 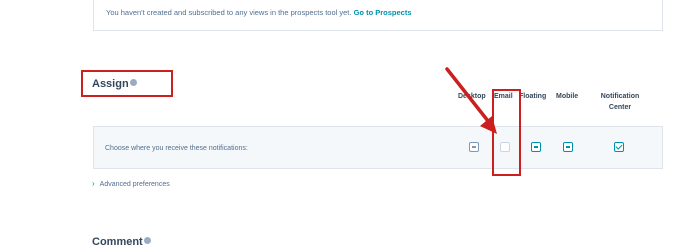 I want to click on arrow-head, so click(x=488, y=125).